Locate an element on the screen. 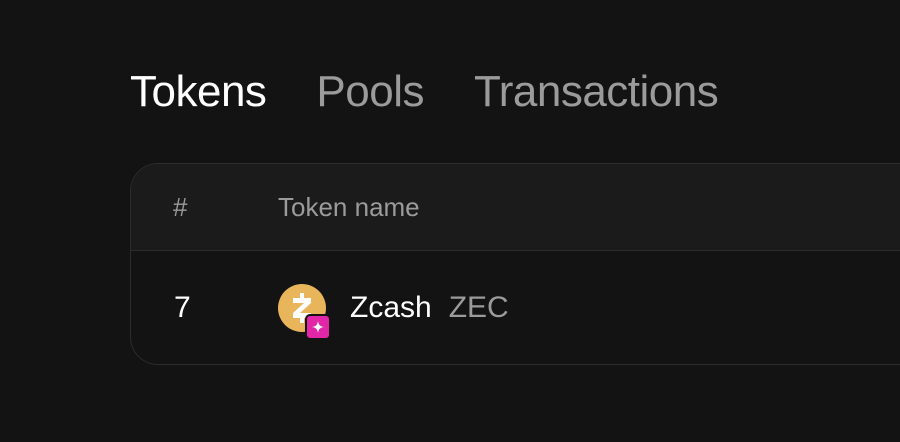 The image size is (900, 442). token-cell: Zcash ZEC is located at coordinates (393, 311).